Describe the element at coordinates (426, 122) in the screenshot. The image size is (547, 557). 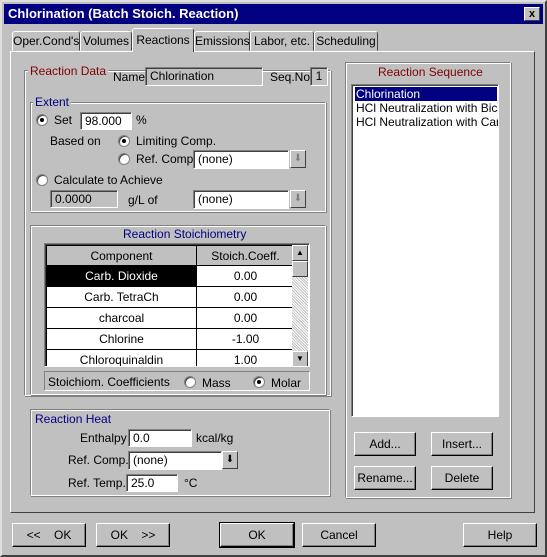
I see `list-item: HCl Neutralization with Carbon` at that location.